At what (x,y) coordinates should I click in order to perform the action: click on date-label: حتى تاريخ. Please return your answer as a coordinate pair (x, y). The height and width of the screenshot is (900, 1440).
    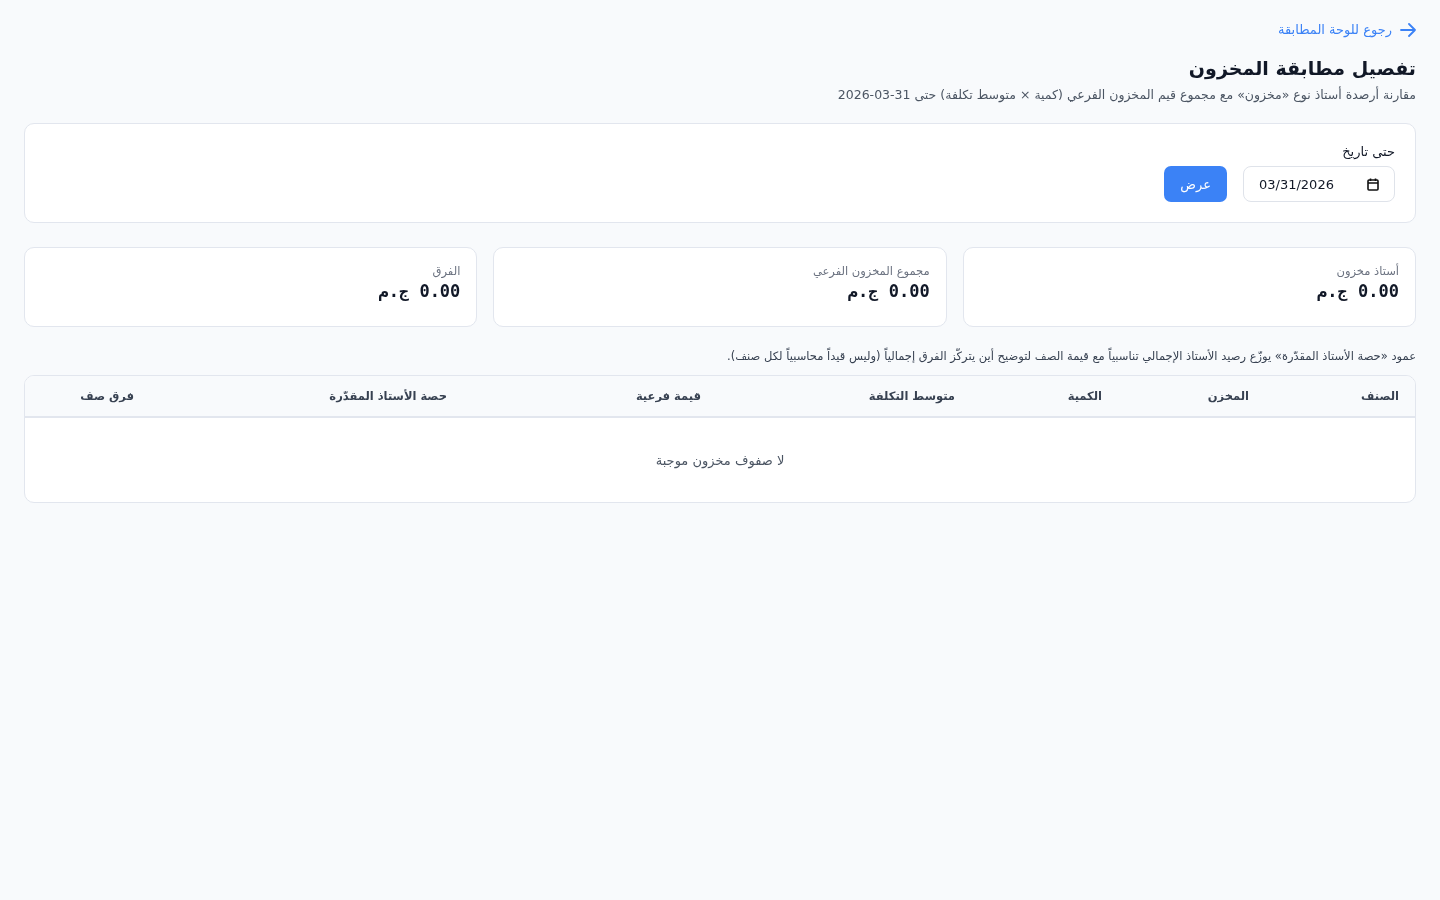
    Looking at the image, I should click on (1368, 151).